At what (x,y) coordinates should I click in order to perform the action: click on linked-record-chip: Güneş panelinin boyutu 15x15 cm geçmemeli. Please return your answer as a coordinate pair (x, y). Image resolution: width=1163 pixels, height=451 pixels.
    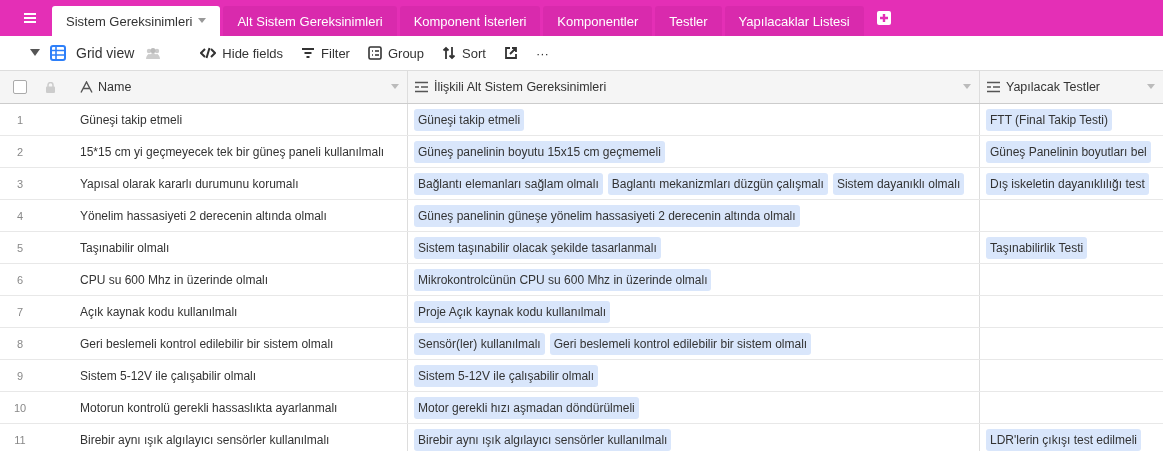
    Looking at the image, I should click on (539, 151).